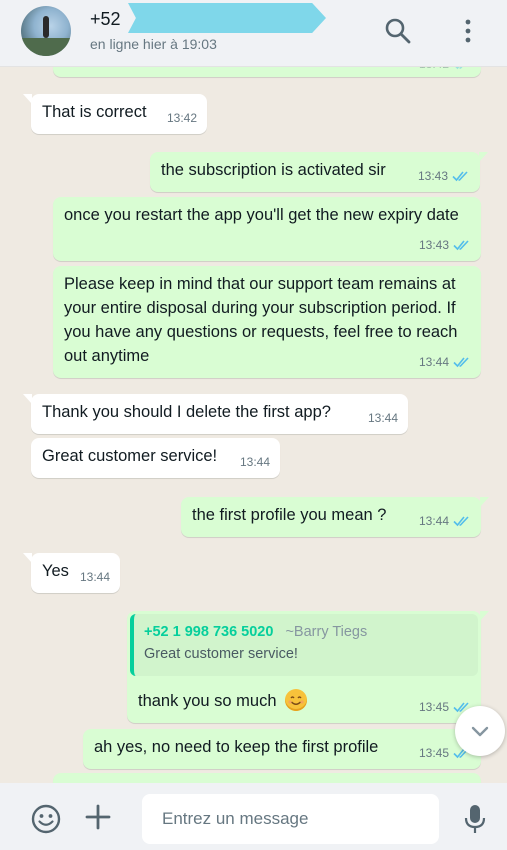  What do you see at coordinates (267, 72) in the screenshot?
I see `message-bubble-outgoing: 13:42` at bounding box center [267, 72].